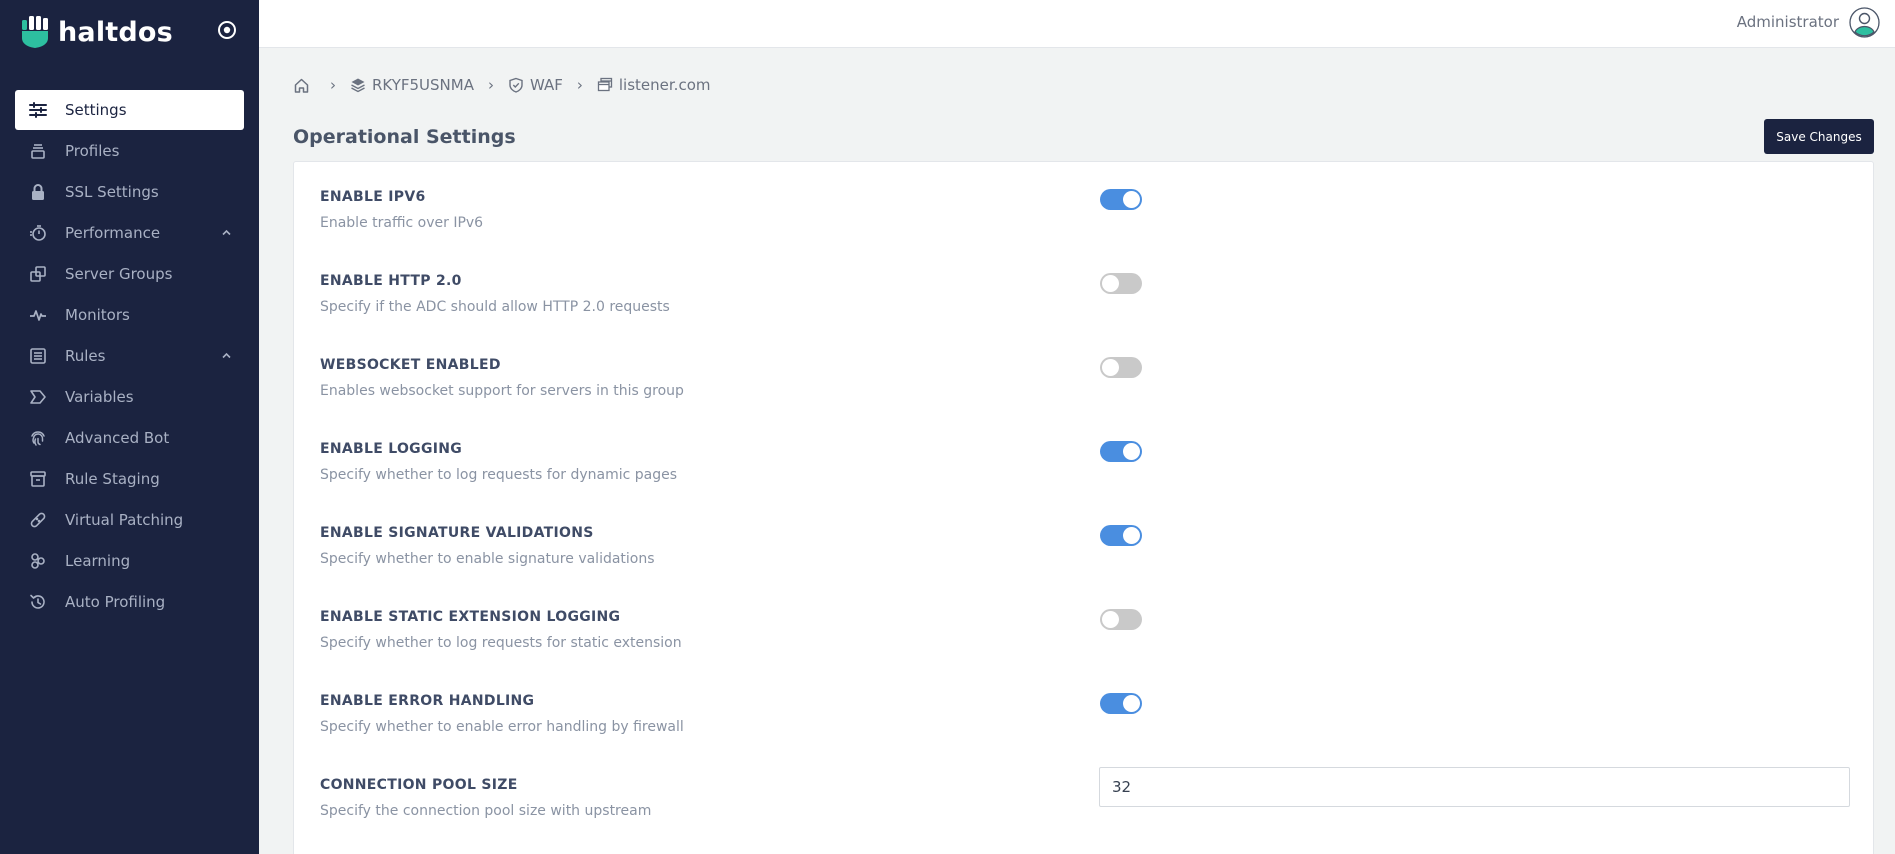  Describe the element at coordinates (1121, 451) in the screenshot. I see `enable-logging-toggle` at that location.